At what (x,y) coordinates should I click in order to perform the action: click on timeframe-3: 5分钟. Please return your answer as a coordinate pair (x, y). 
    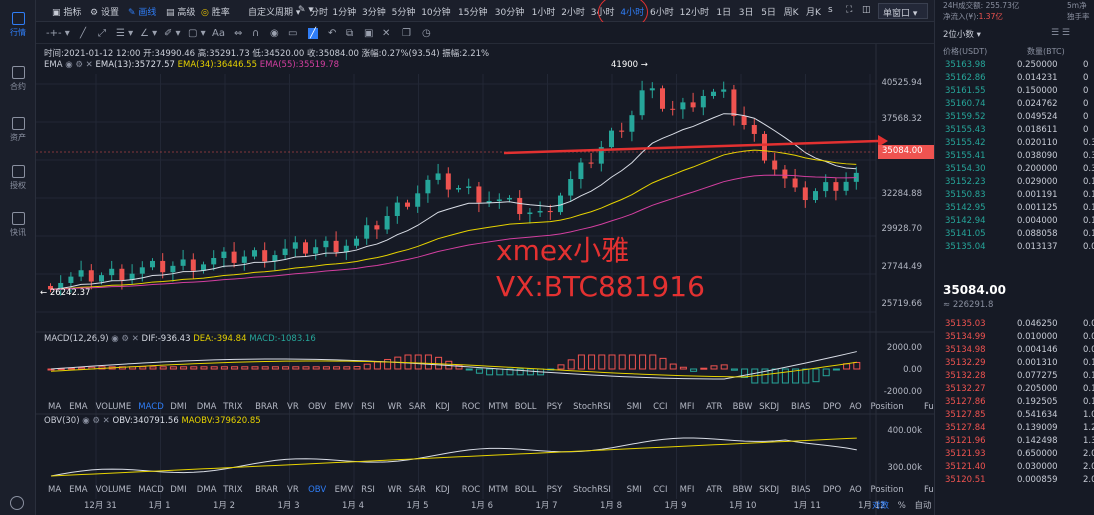
    Looking at the image, I should click on (404, 11).